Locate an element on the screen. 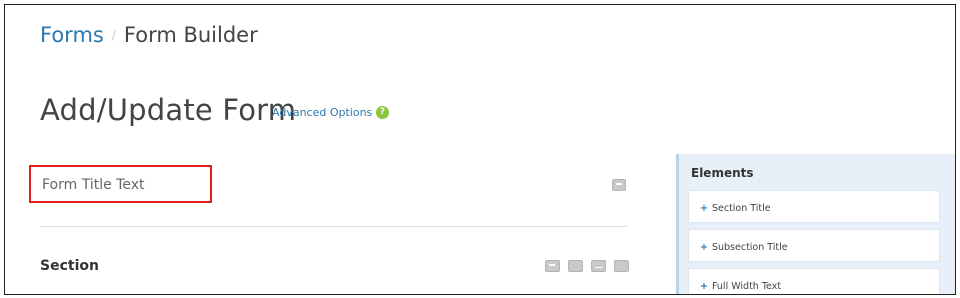 The width and height of the screenshot is (960, 298). element-item-label: Full Width Text is located at coordinates (746, 286).